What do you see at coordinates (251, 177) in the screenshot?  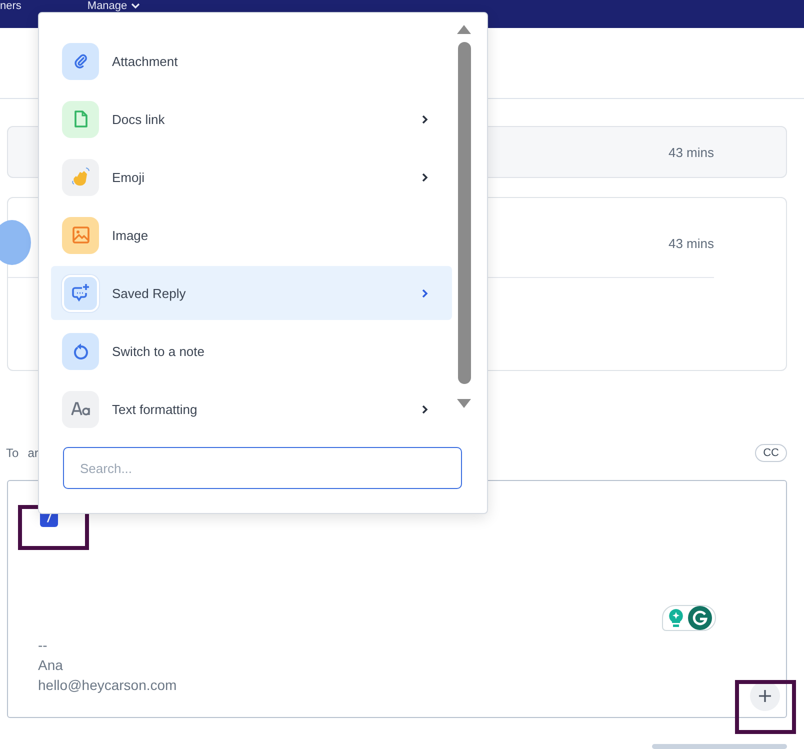 I see `menu-item: Emoji` at bounding box center [251, 177].